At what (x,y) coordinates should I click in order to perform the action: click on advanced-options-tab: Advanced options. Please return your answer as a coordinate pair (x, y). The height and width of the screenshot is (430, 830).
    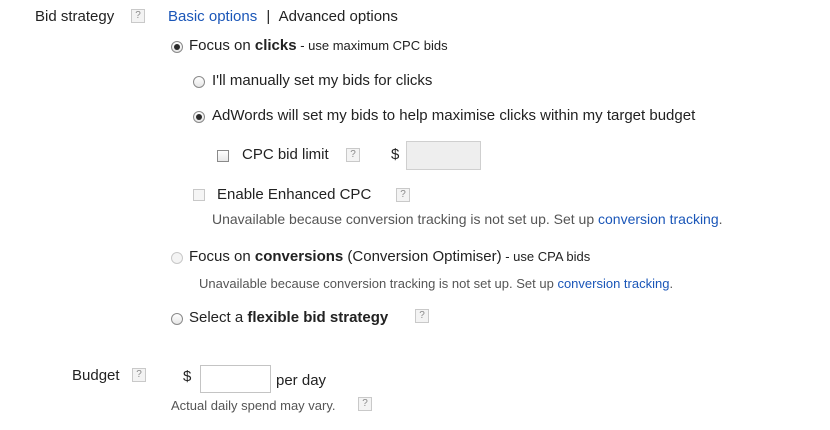
    Looking at the image, I should click on (338, 16).